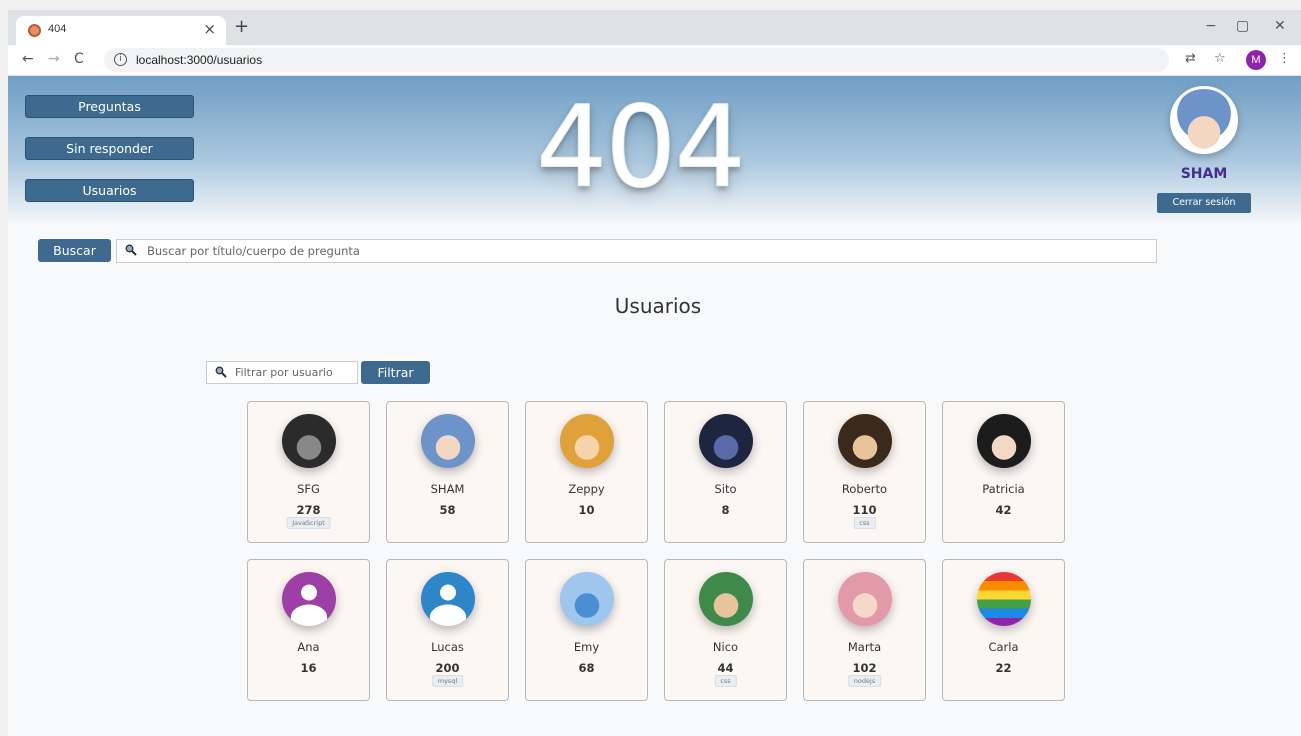  I want to click on user-tag-badge: JavaScript, so click(308, 523).